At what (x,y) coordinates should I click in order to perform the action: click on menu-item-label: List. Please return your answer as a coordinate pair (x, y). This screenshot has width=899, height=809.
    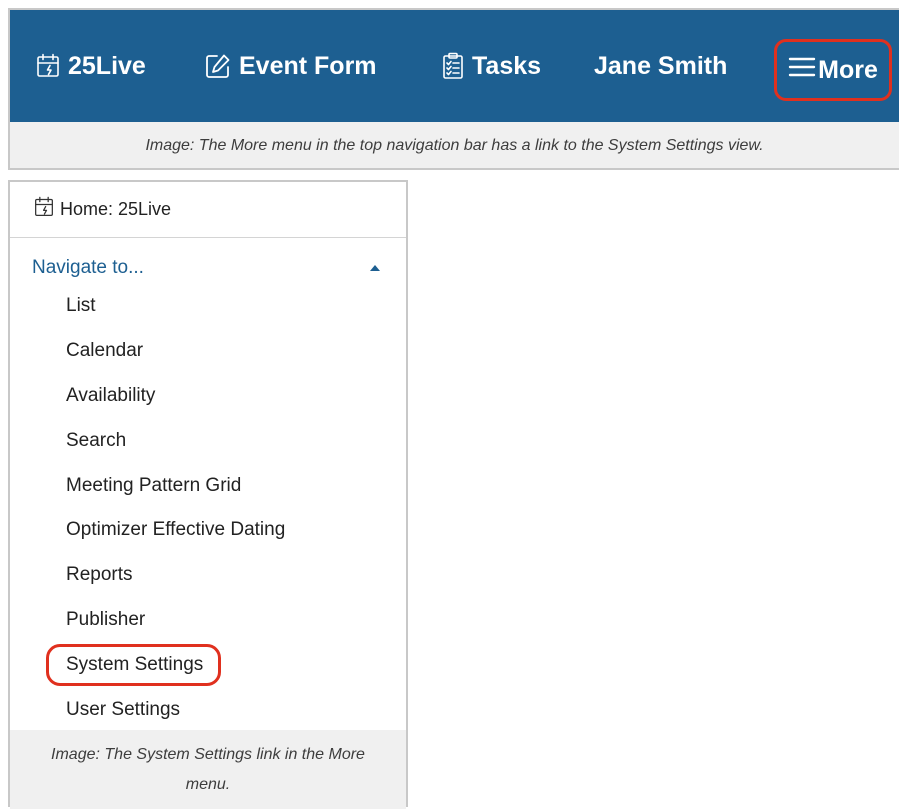
    Looking at the image, I should click on (81, 306).